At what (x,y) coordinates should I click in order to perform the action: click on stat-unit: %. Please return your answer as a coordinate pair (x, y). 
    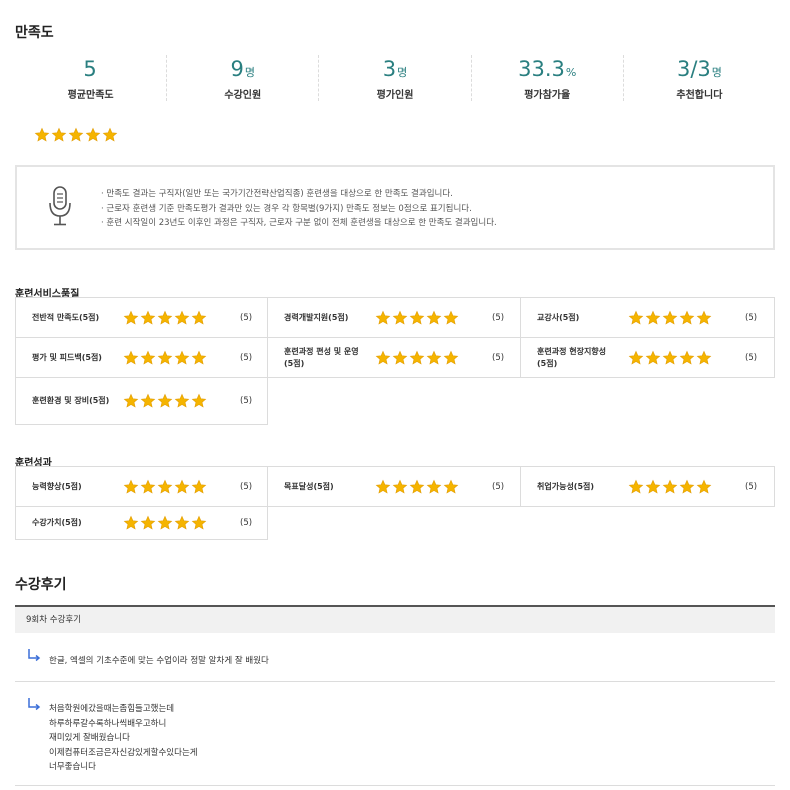
    Looking at the image, I should click on (571, 72).